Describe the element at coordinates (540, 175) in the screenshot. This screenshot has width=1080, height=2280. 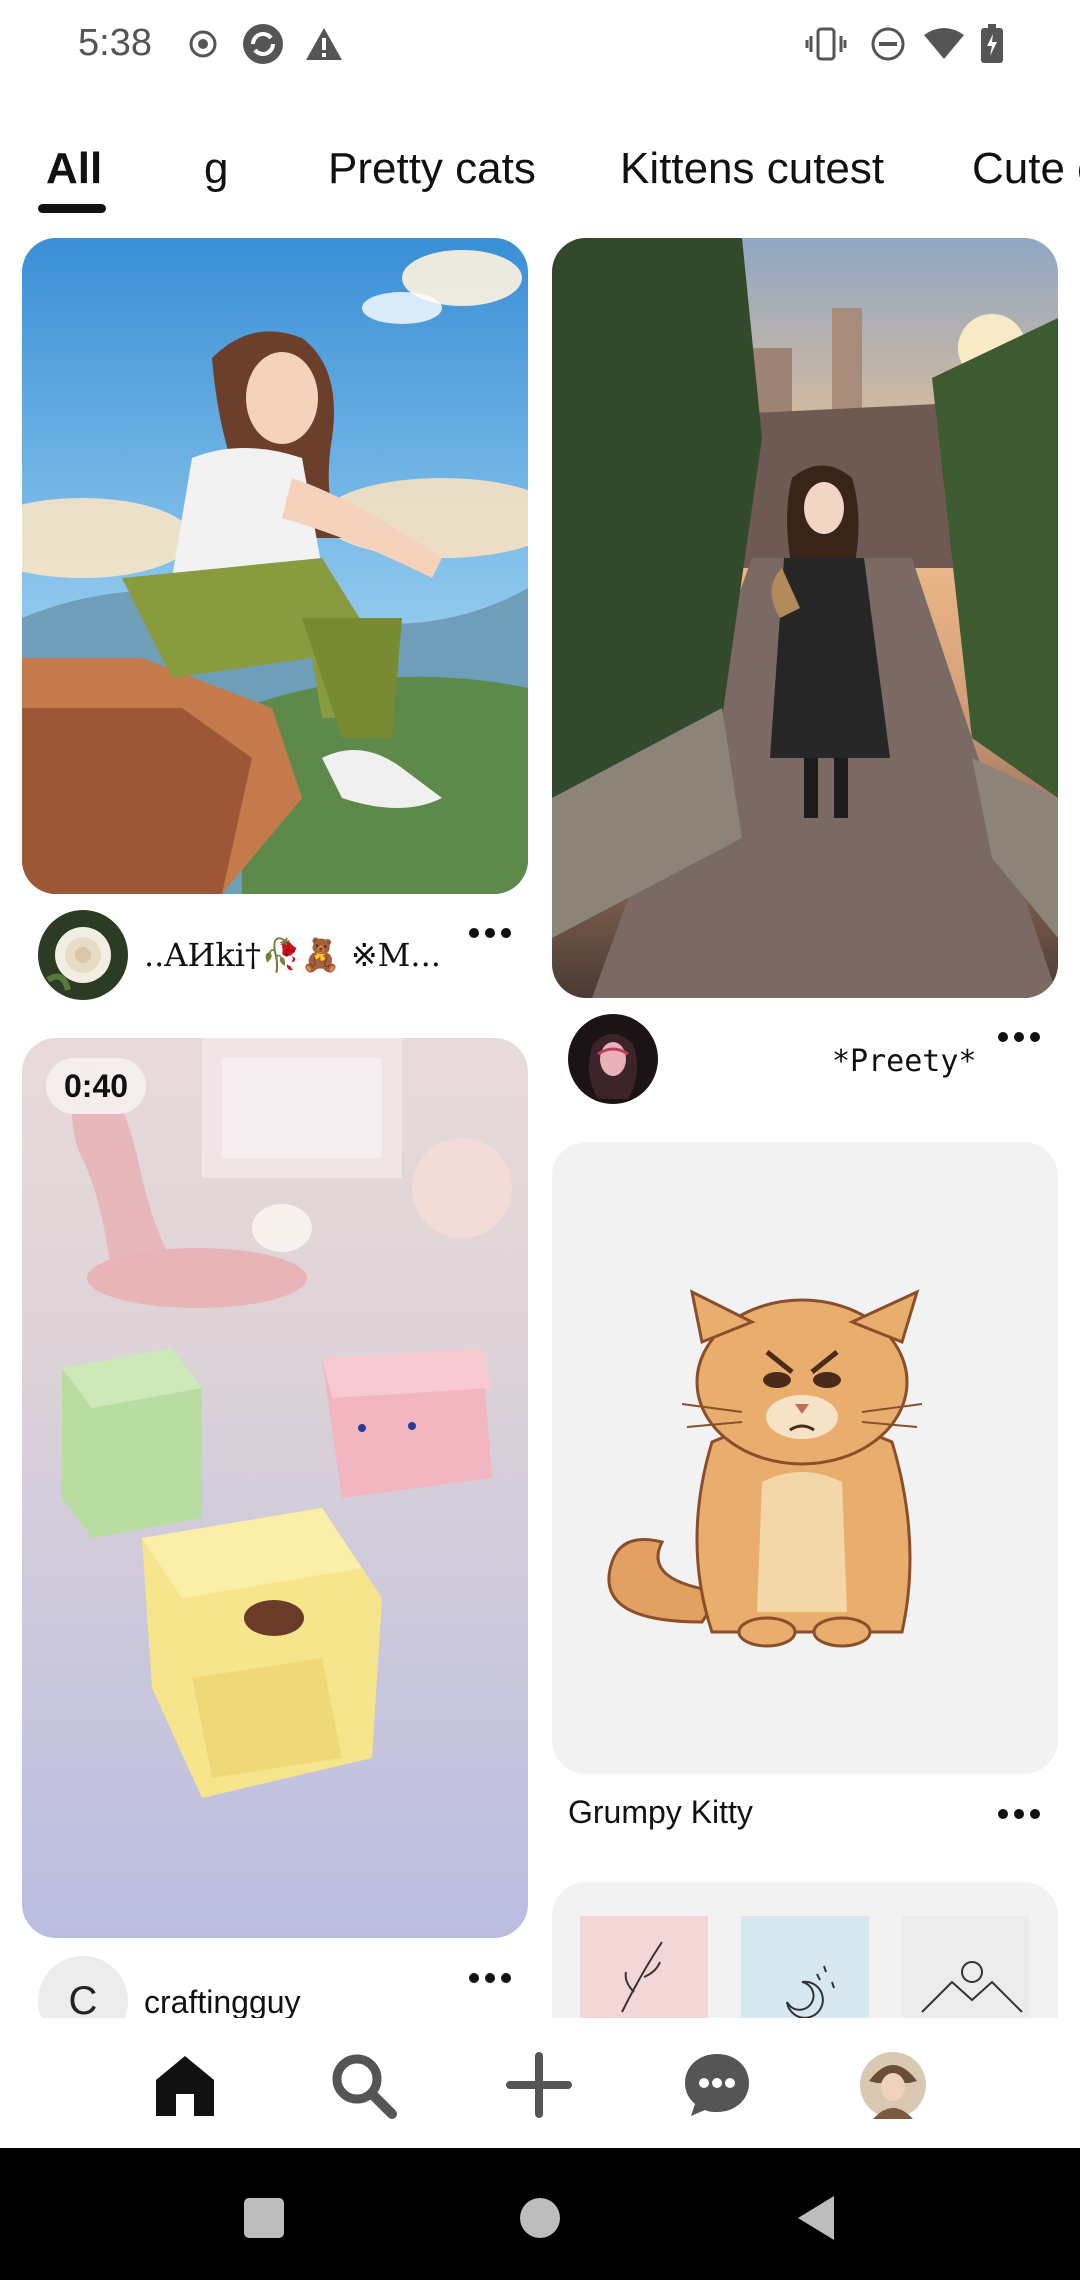
I see `board-tabs: All g Pretty cats Kittens cutest Cute c` at that location.